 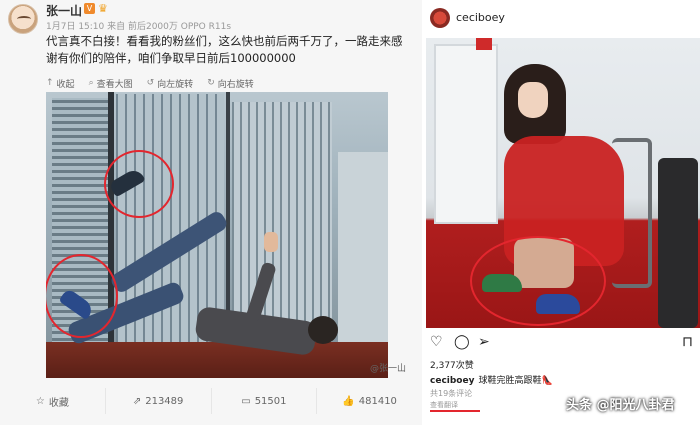 I want to click on view-comments-link: 共19条评论, so click(x=451, y=393).